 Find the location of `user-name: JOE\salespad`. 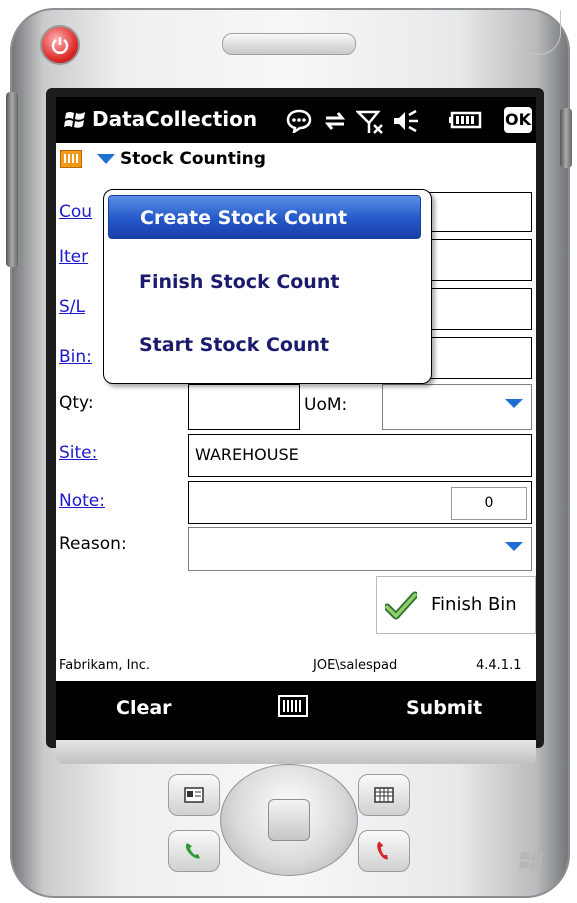

user-name: JOE\salespad is located at coordinates (355, 665).